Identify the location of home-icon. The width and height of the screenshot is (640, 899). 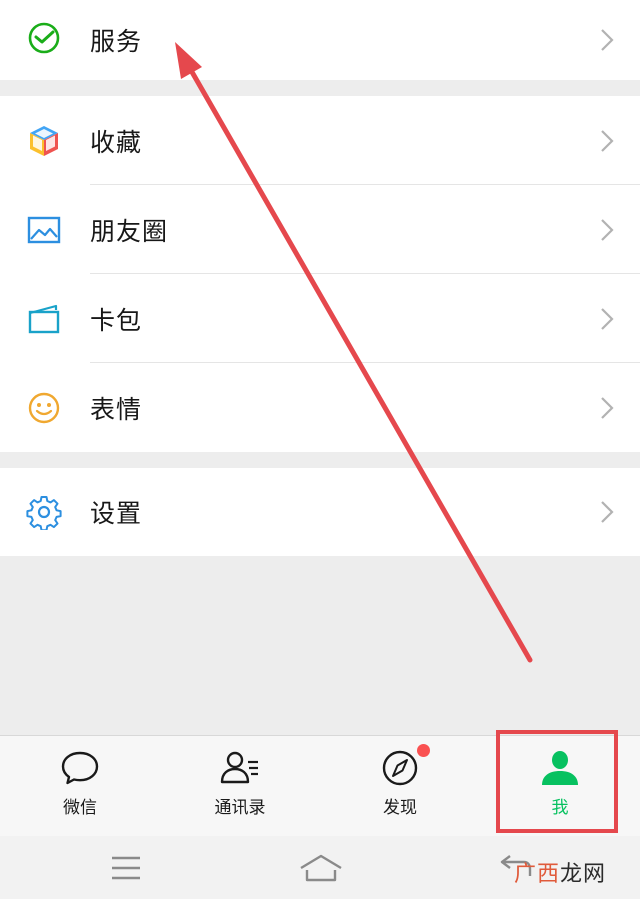
(321, 868).